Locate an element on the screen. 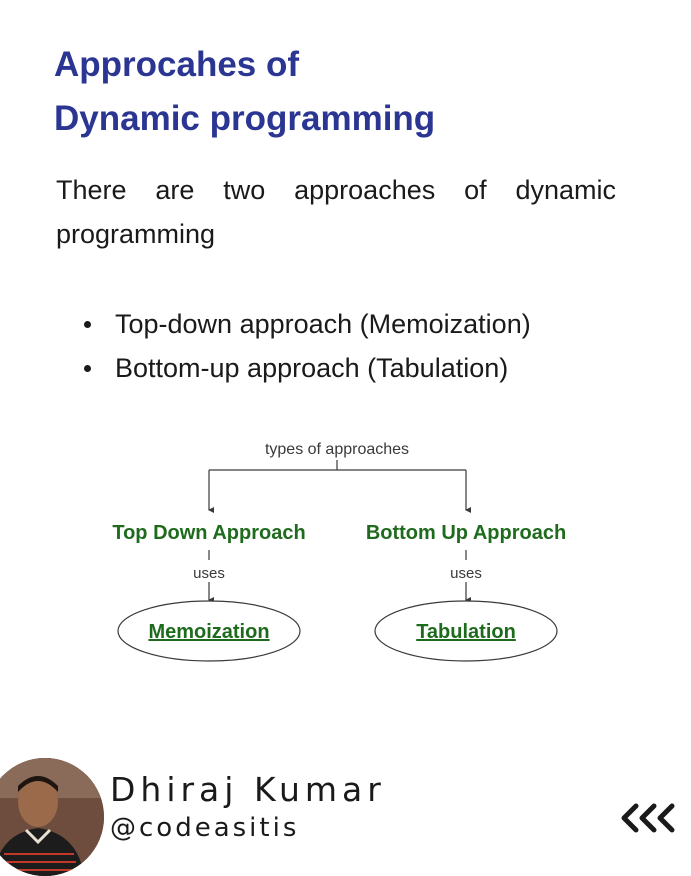  top-down-edge-label: uses is located at coordinates (209, 573).